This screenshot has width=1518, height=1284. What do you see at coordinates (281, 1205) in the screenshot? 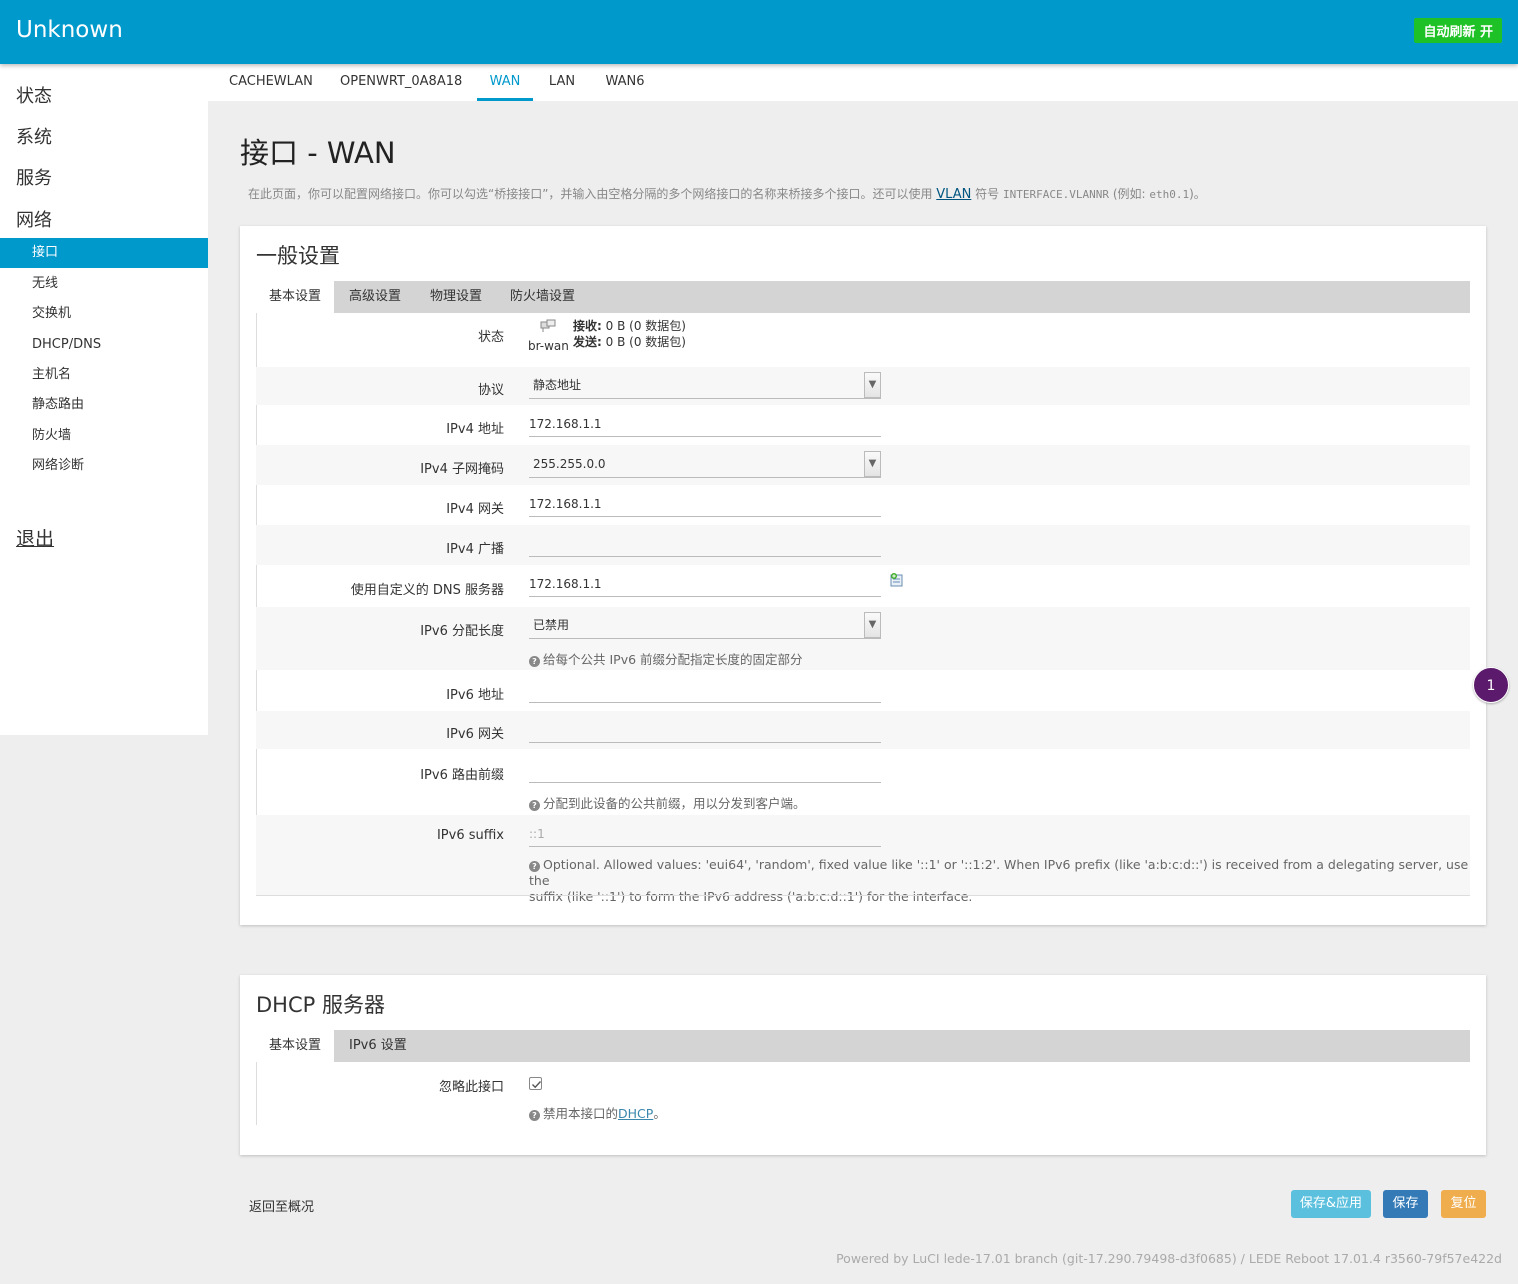
I see `back-to-overview-link: 返回至概况` at bounding box center [281, 1205].